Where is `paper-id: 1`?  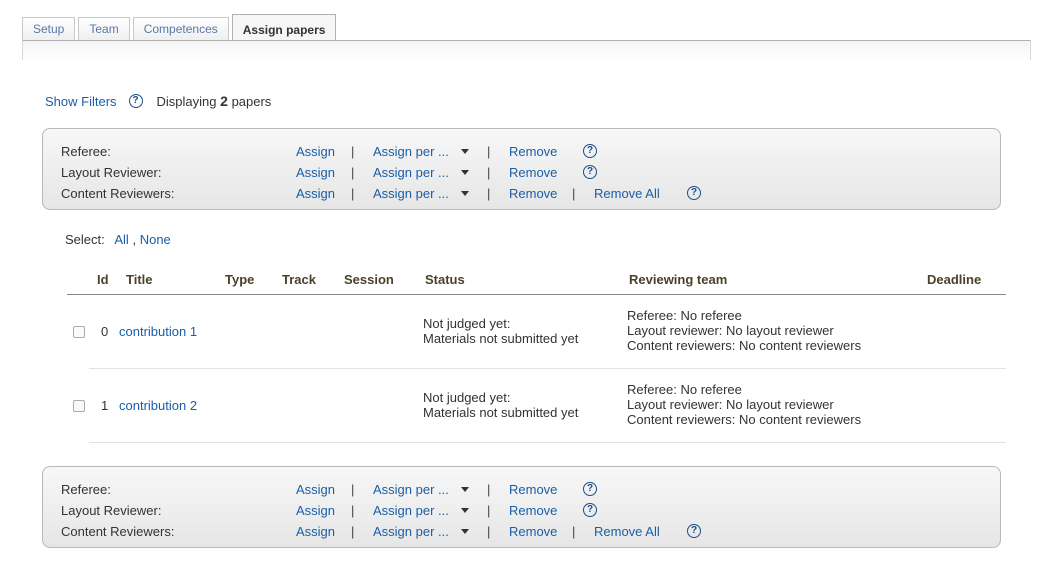 paper-id: 1 is located at coordinates (105, 405).